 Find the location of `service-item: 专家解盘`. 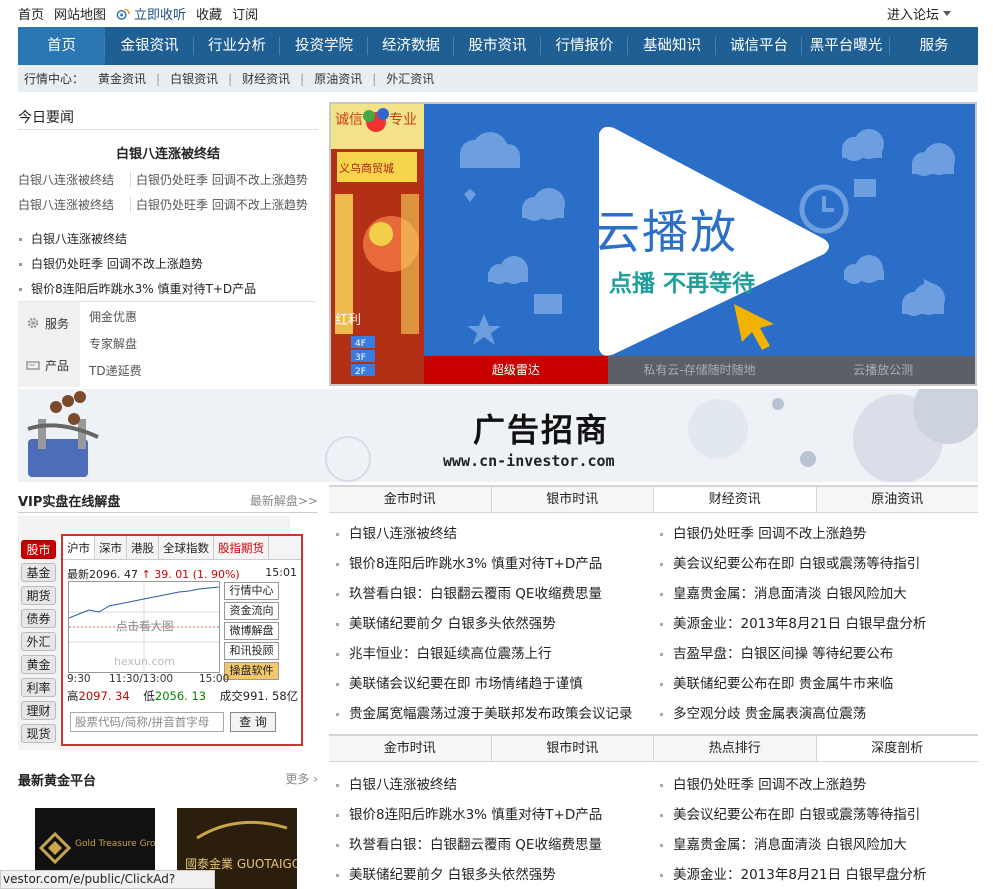

service-item: 专家解盘 is located at coordinates (115, 348).